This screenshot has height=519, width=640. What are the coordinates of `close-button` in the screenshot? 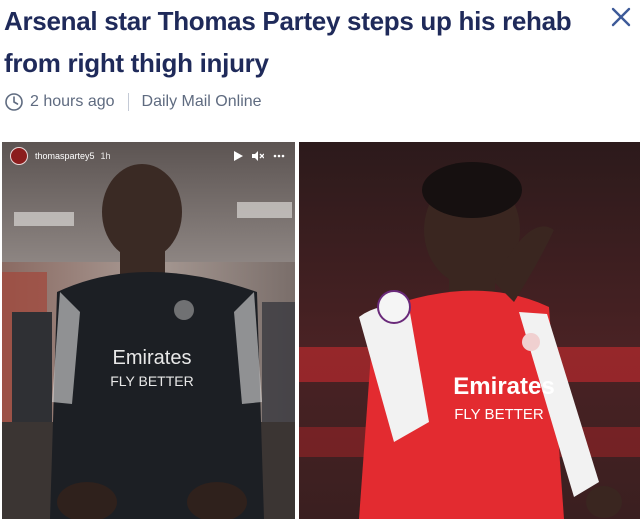 It's located at (621, 17).